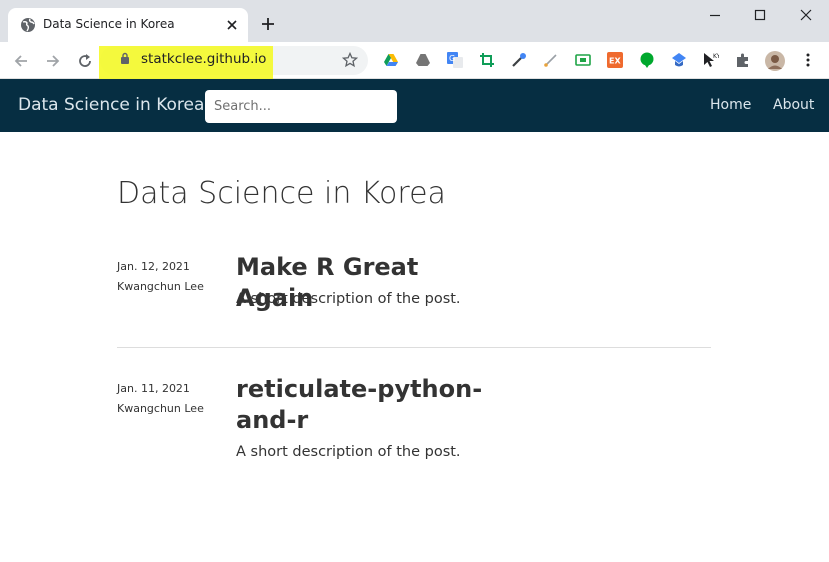 This screenshot has width=829, height=562. I want to click on avatar, so click(775, 61).